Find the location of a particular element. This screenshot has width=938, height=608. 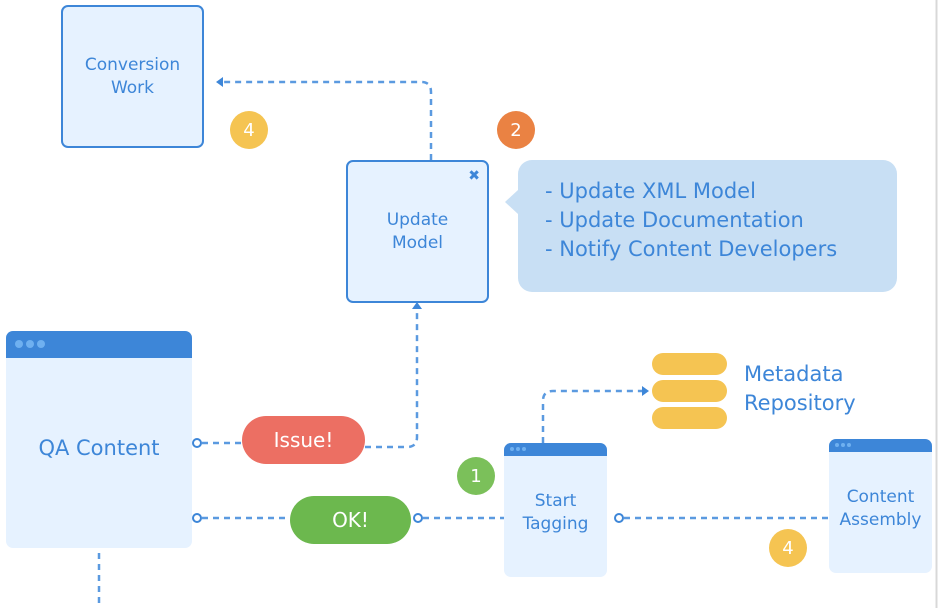

callout-item: - Notify Content Developers is located at coordinates (691, 249).